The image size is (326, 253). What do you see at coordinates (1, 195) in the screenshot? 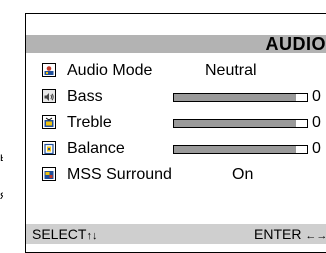
I see `edge-fragment-2: я` at bounding box center [1, 195].